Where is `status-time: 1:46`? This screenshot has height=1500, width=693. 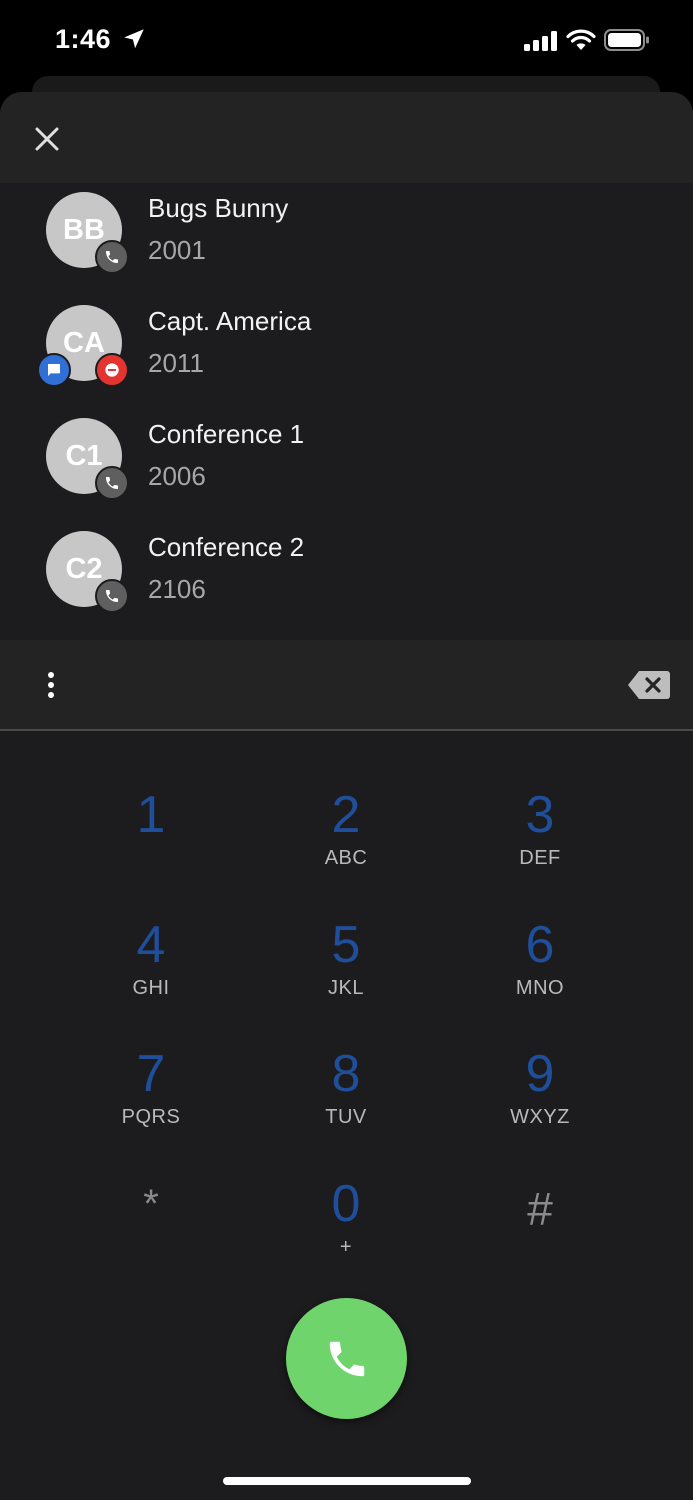 status-time: 1:46 is located at coordinates (83, 39).